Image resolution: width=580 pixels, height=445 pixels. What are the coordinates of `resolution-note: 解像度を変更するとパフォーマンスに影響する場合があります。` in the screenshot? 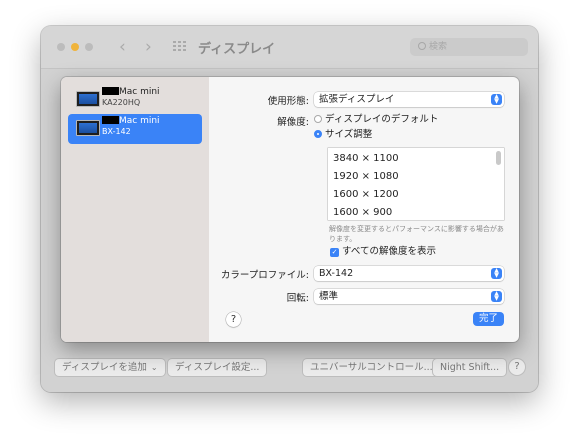 It's located at (416, 234).